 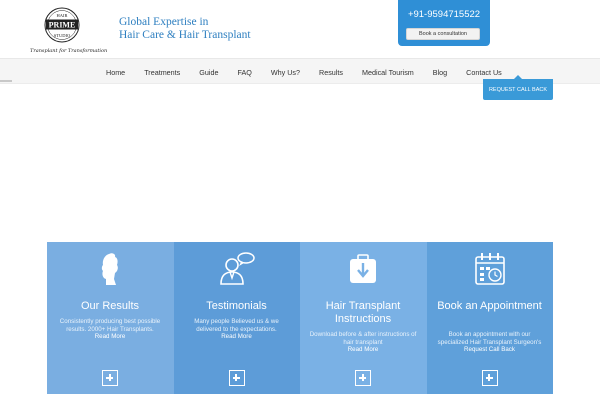 I want to click on nav-item-guide: Guide, so click(x=208, y=72).